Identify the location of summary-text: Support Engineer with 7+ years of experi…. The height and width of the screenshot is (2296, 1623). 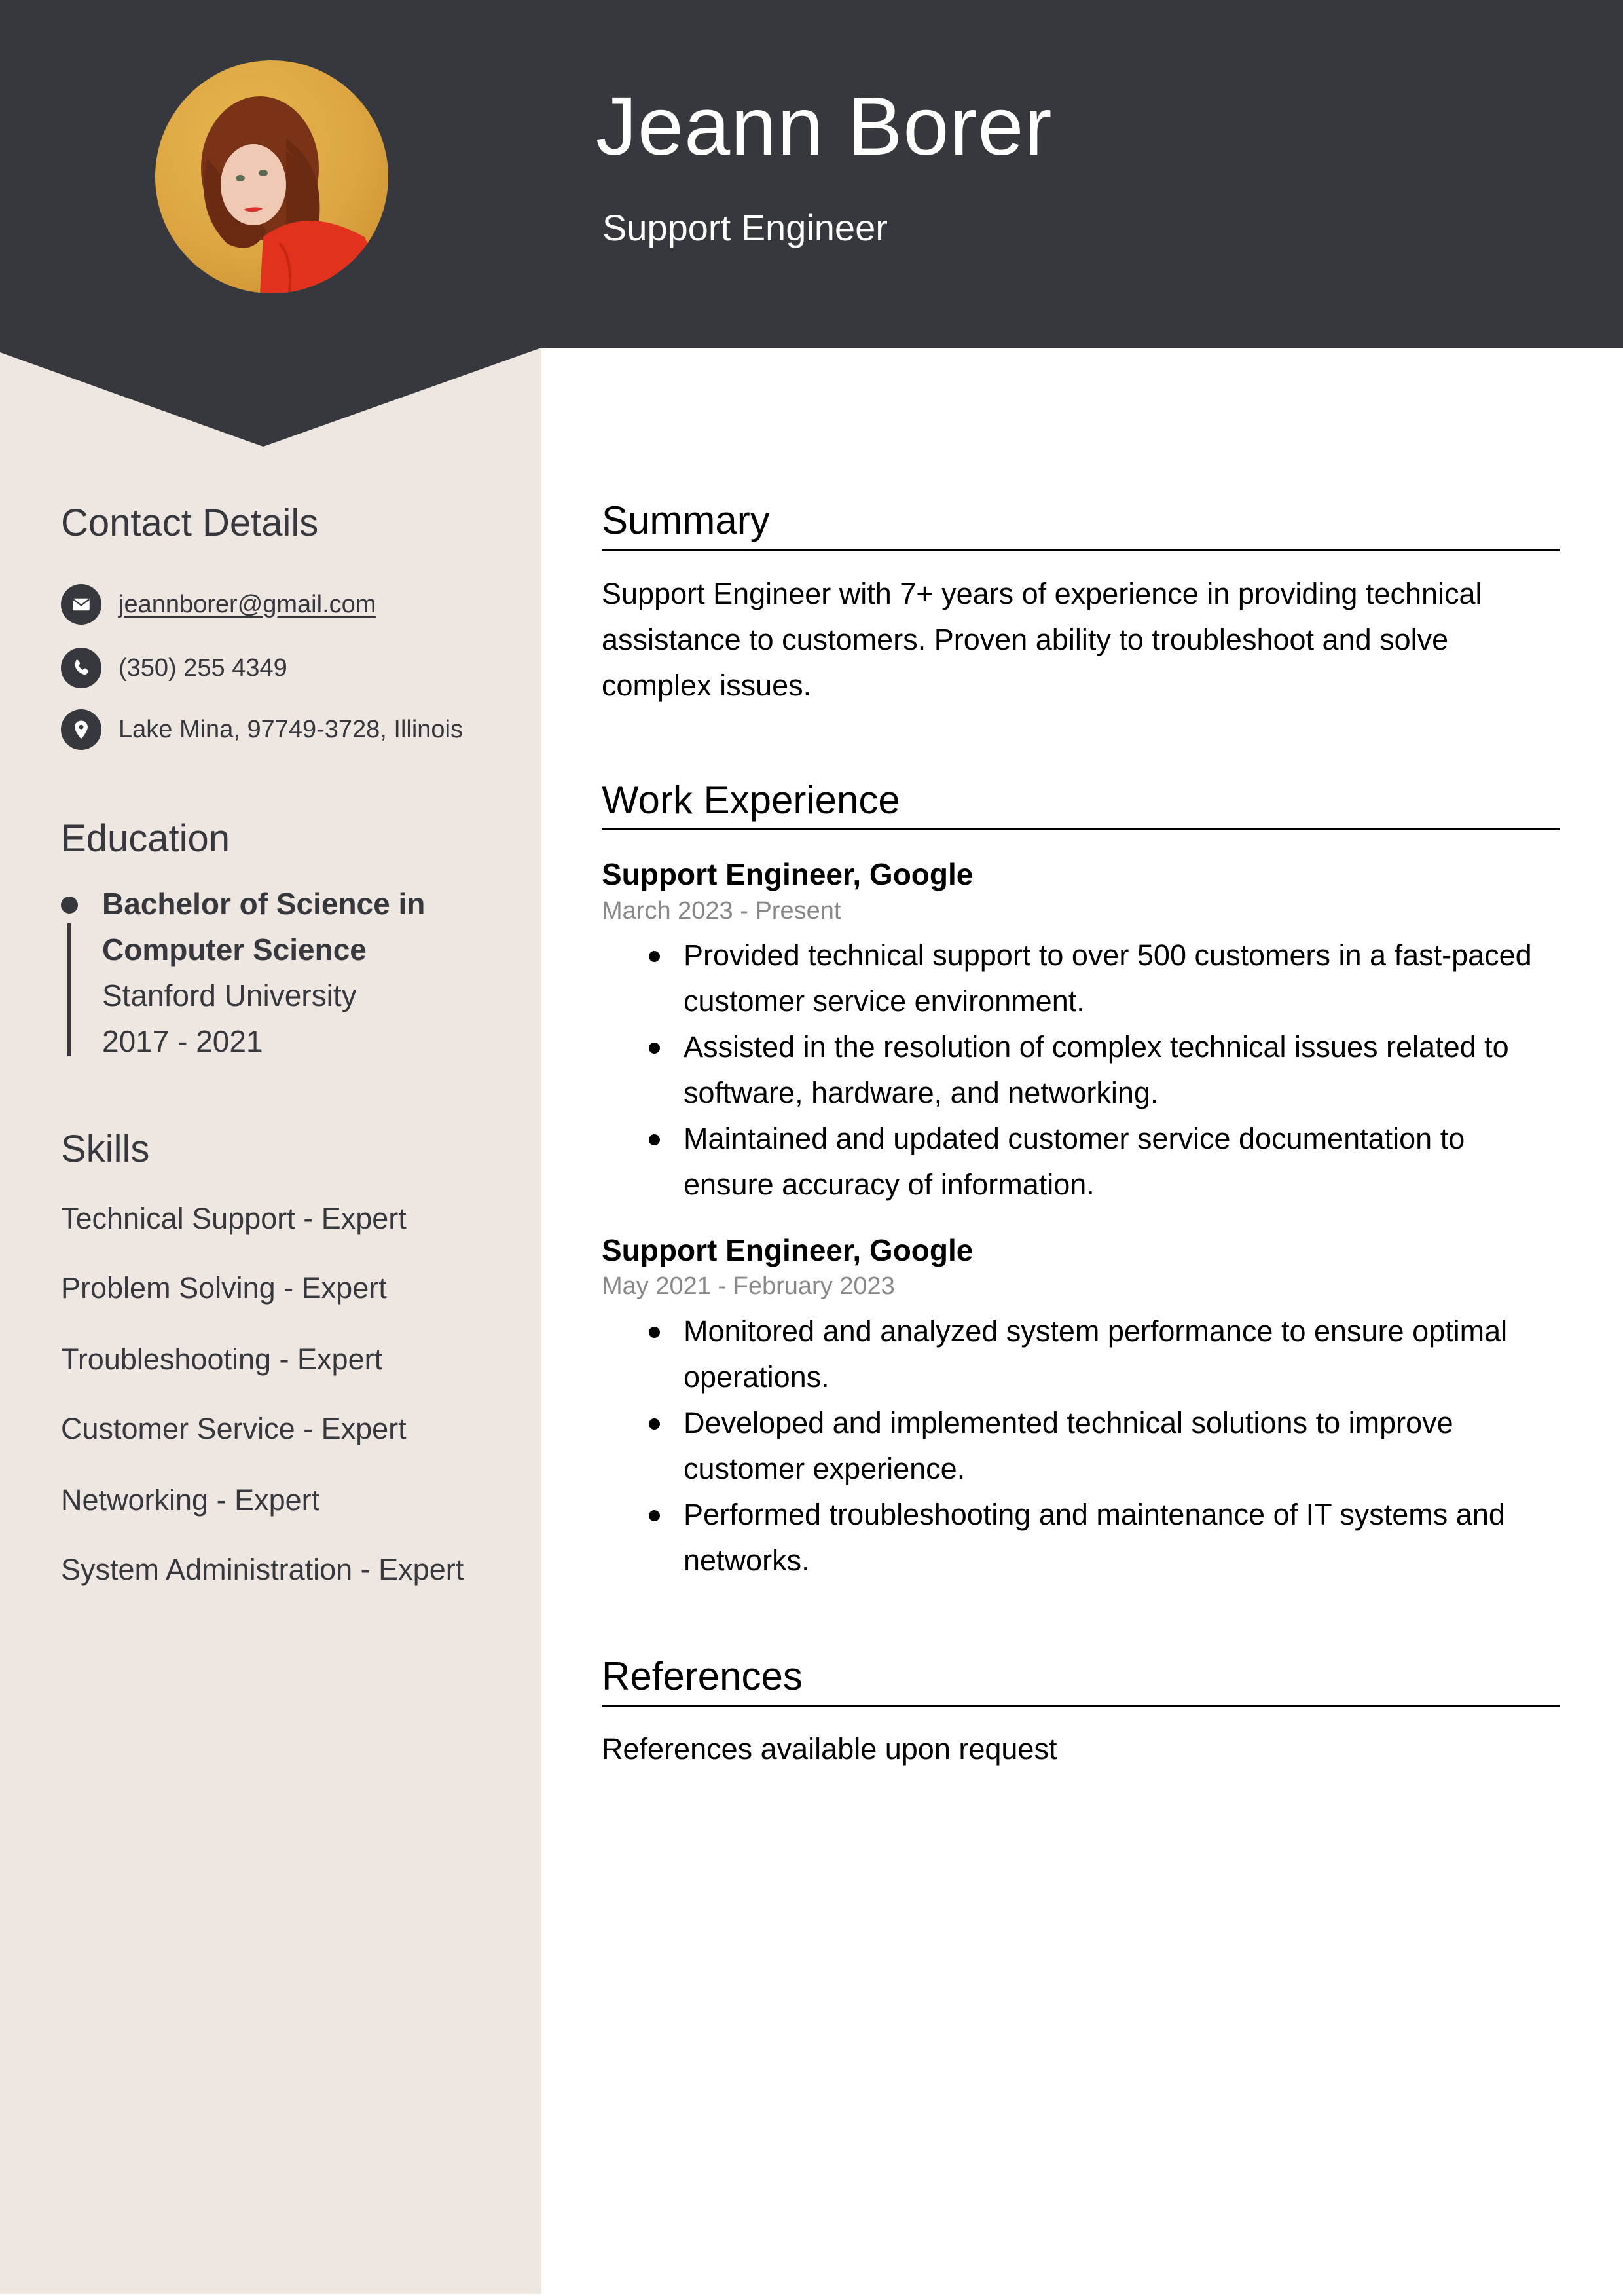
(1081, 640).